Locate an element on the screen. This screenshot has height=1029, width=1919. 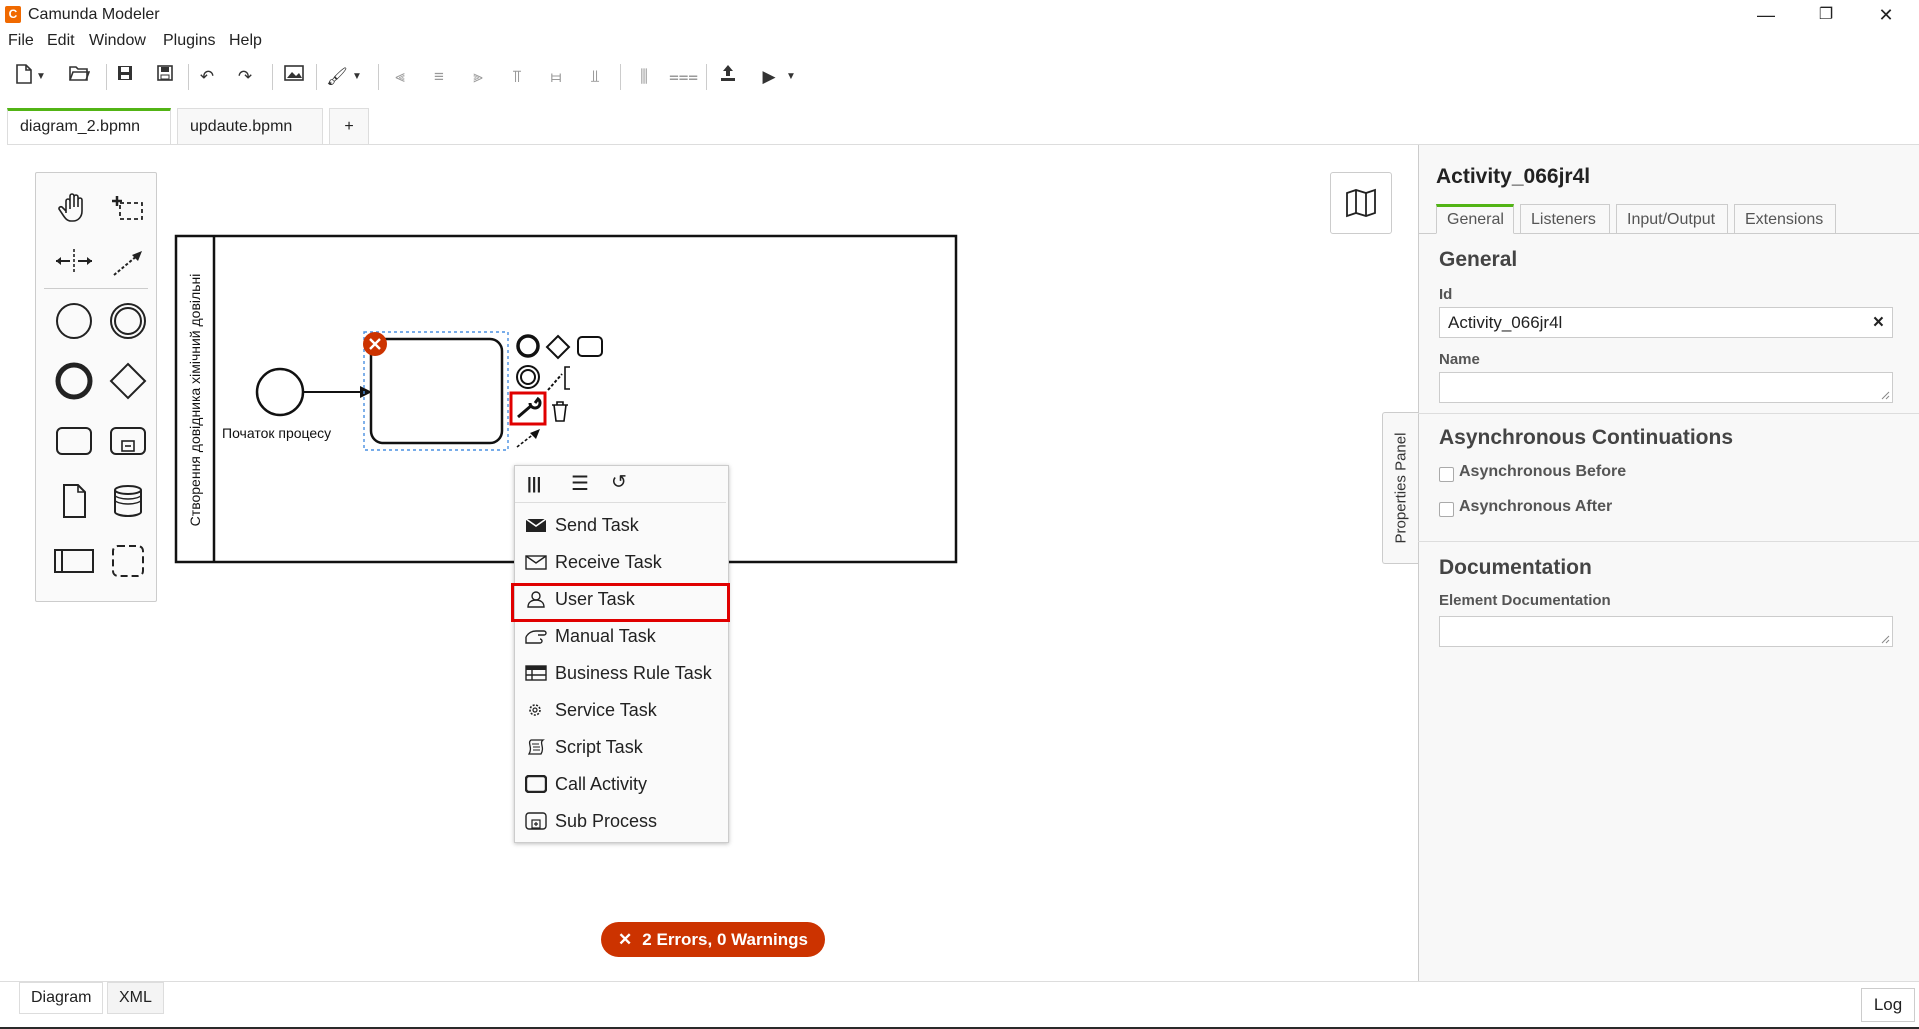
popup-header: ||| ☰ ↺ is located at coordinates (620, 484).